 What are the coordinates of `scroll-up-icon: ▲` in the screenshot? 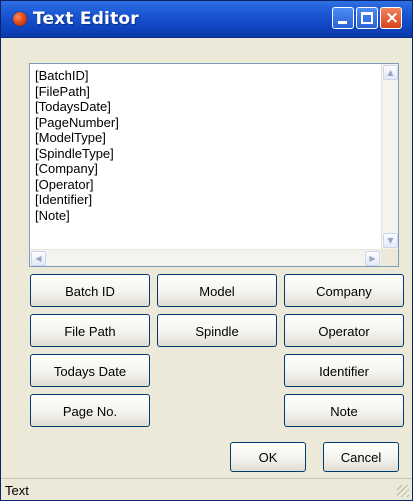 It's located at (390, 72).